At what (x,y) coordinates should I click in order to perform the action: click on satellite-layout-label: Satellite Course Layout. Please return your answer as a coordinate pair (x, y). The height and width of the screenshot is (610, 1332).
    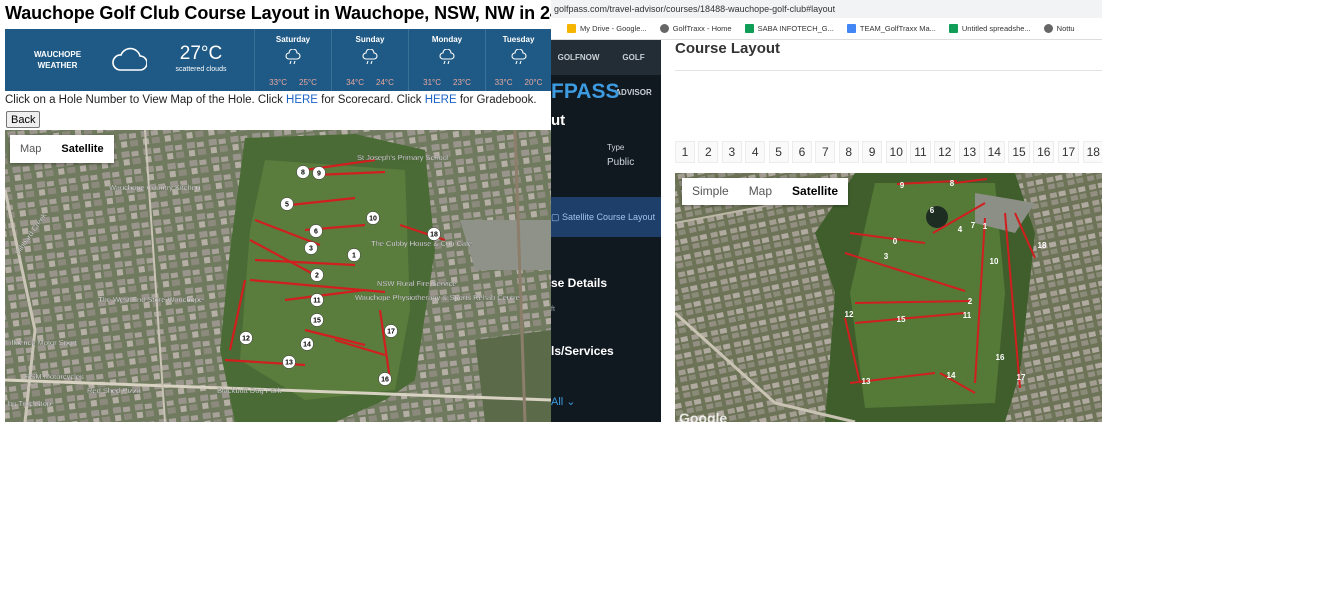
    Looking at the image, I should click on (609, 217).